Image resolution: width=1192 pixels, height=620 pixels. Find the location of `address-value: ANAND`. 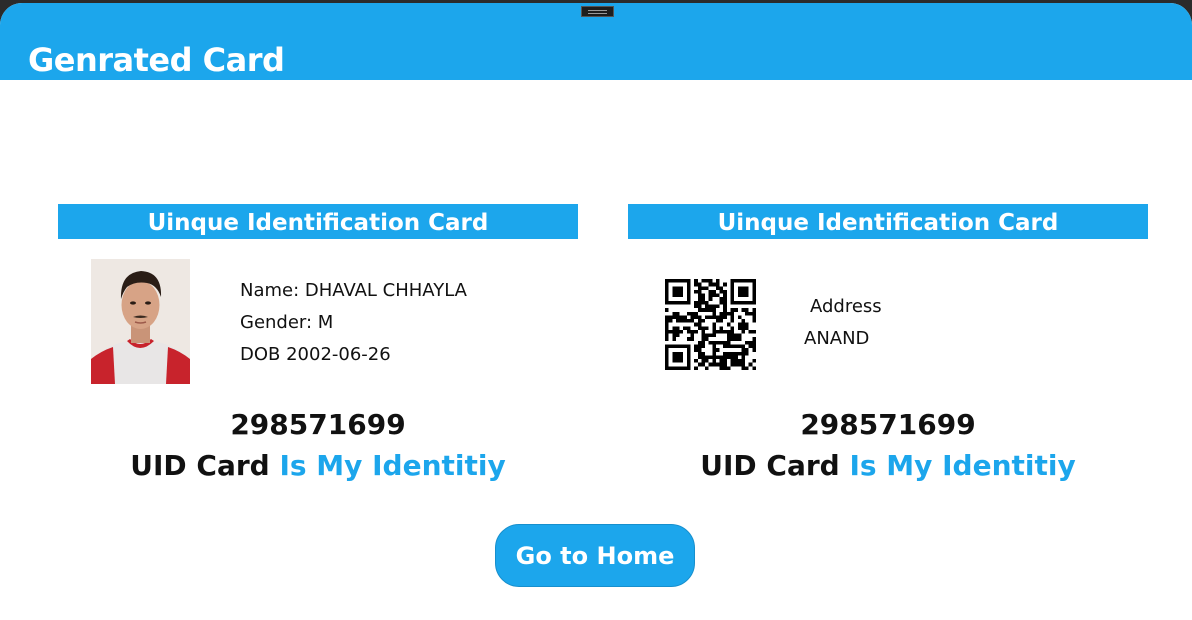

address-value: ANAND is located at coordinates (837, 338).